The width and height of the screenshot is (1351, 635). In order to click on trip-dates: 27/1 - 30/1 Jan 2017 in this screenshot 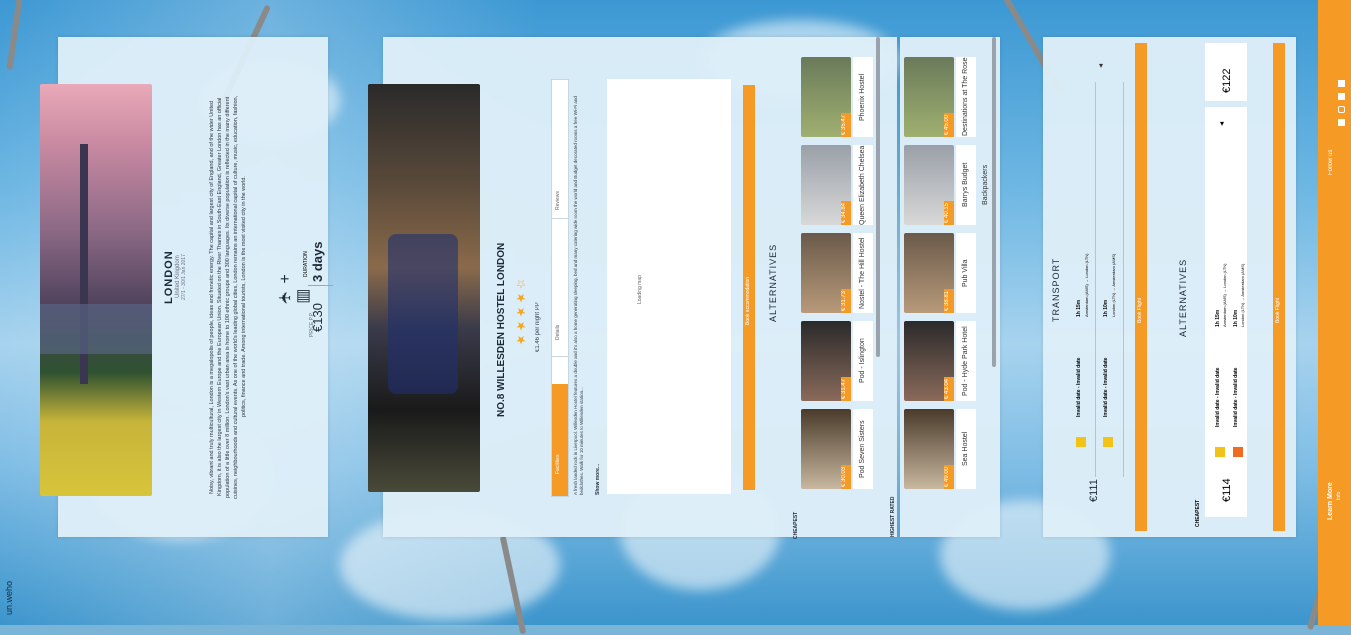, I will do `click(184, 277)`.